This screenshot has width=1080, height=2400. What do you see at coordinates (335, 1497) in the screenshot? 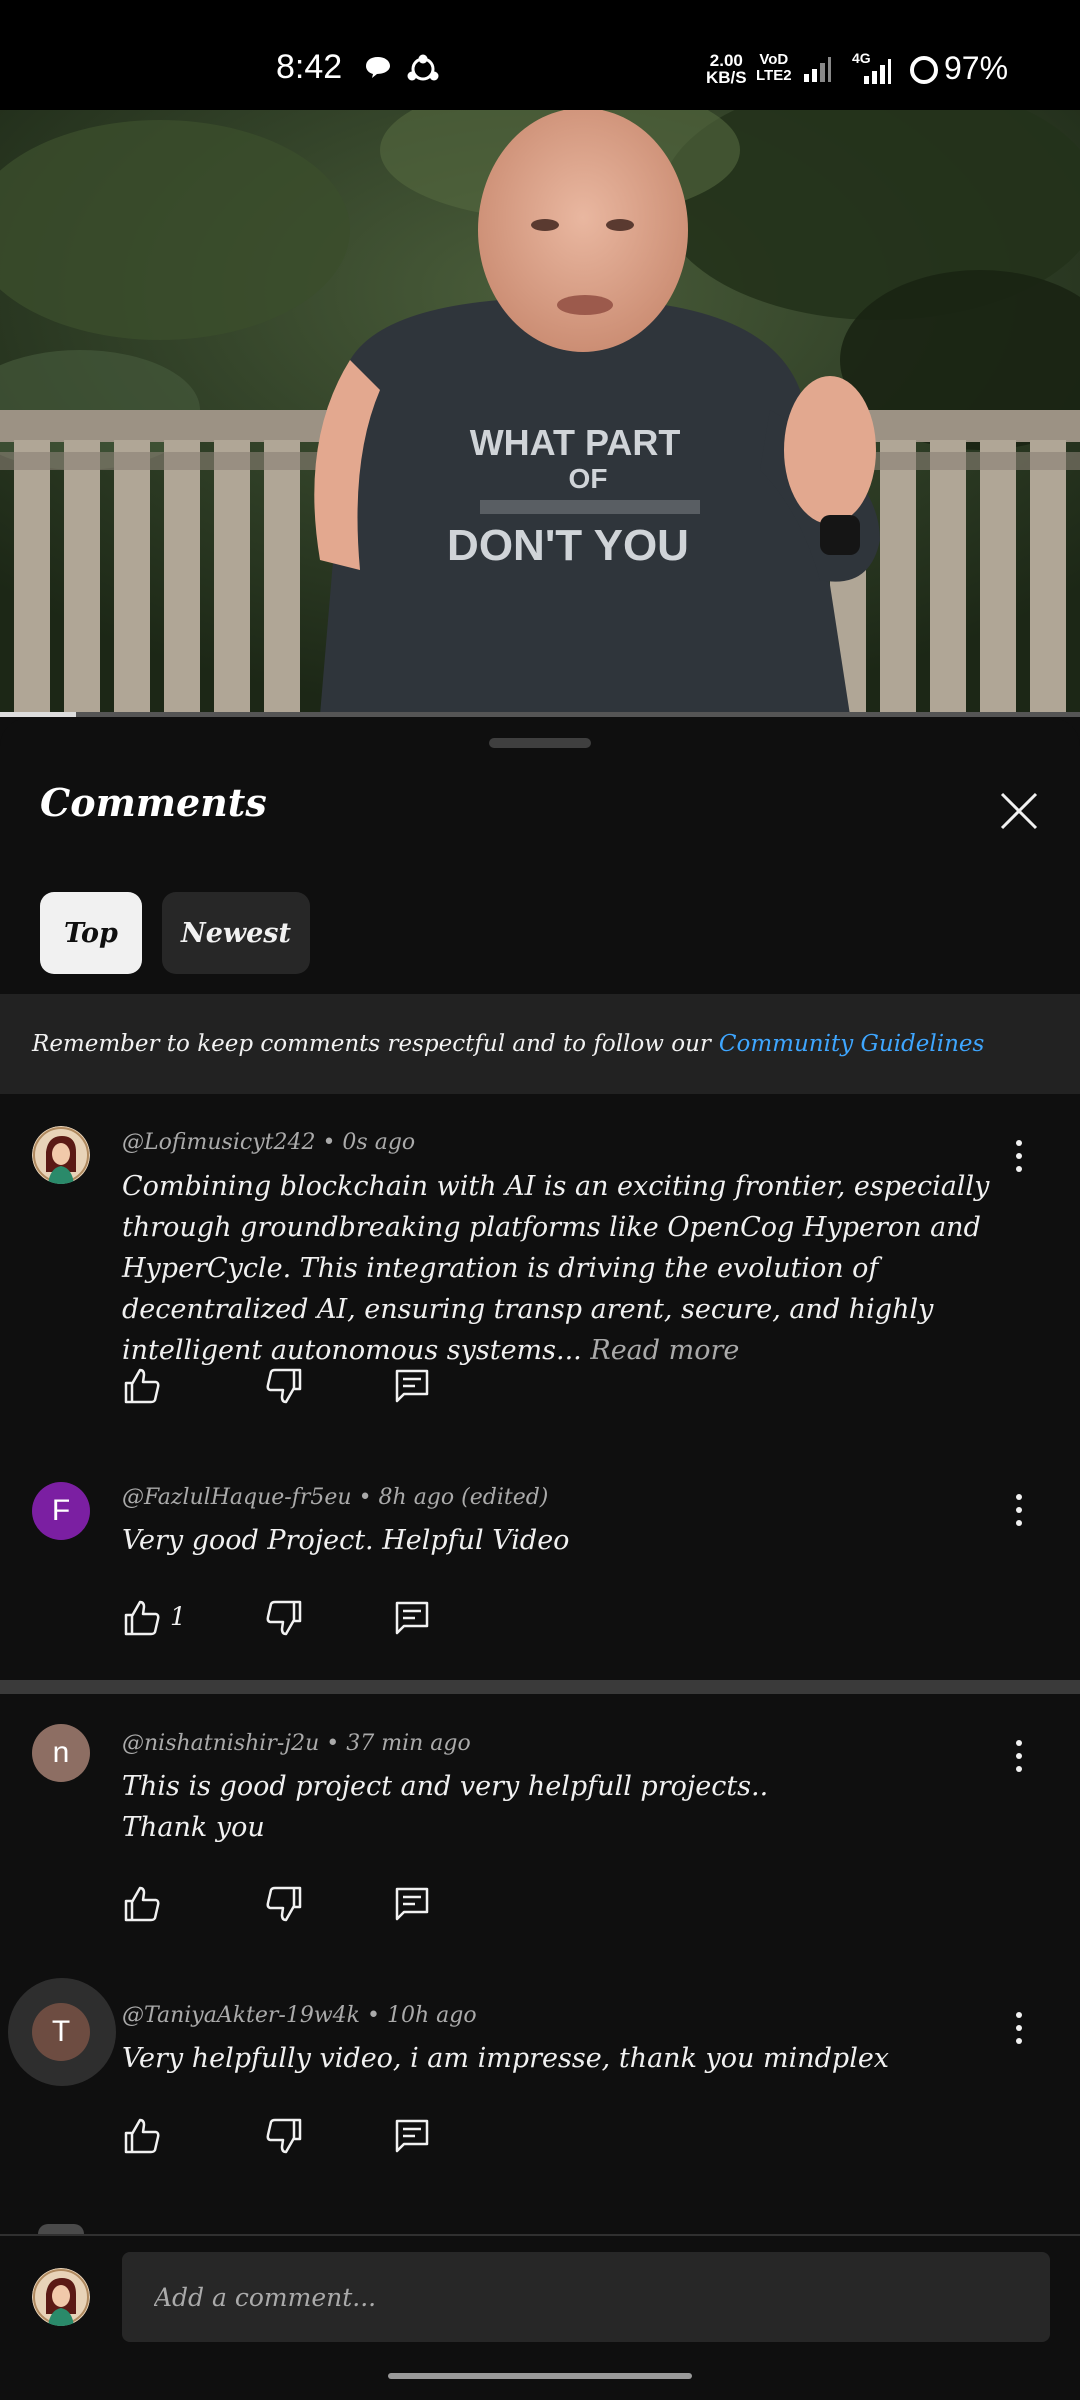
I see `comment-meta: @FazlulHaque-fr5eu • 8h ago (edited)` at bounding box center [335, 1497].